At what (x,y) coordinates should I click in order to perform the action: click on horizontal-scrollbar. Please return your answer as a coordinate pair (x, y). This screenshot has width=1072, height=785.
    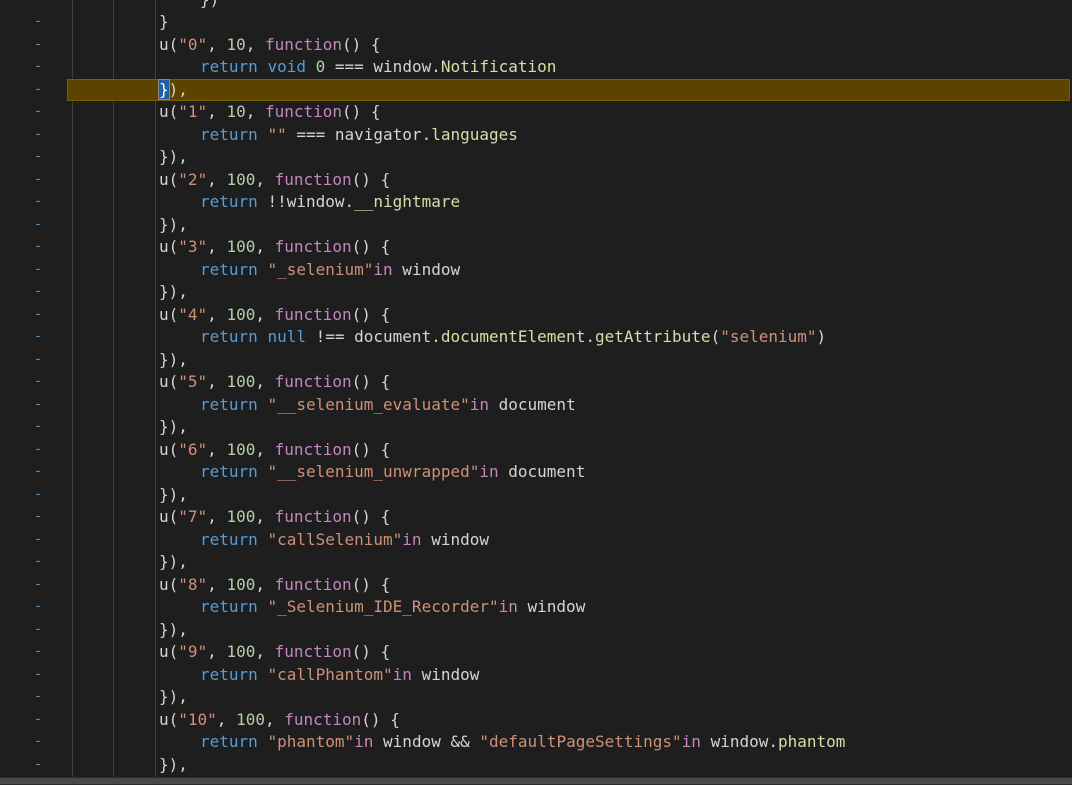
    Looking at the image, I should click on (536, 781).